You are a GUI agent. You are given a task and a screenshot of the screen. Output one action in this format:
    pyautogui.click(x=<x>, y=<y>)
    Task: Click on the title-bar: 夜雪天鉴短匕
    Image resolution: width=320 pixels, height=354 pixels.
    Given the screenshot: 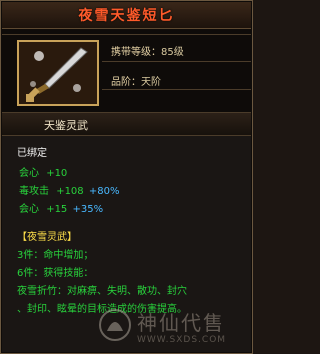 What is the action you would take?
    pyautogui.click(x=126, y=15)
    